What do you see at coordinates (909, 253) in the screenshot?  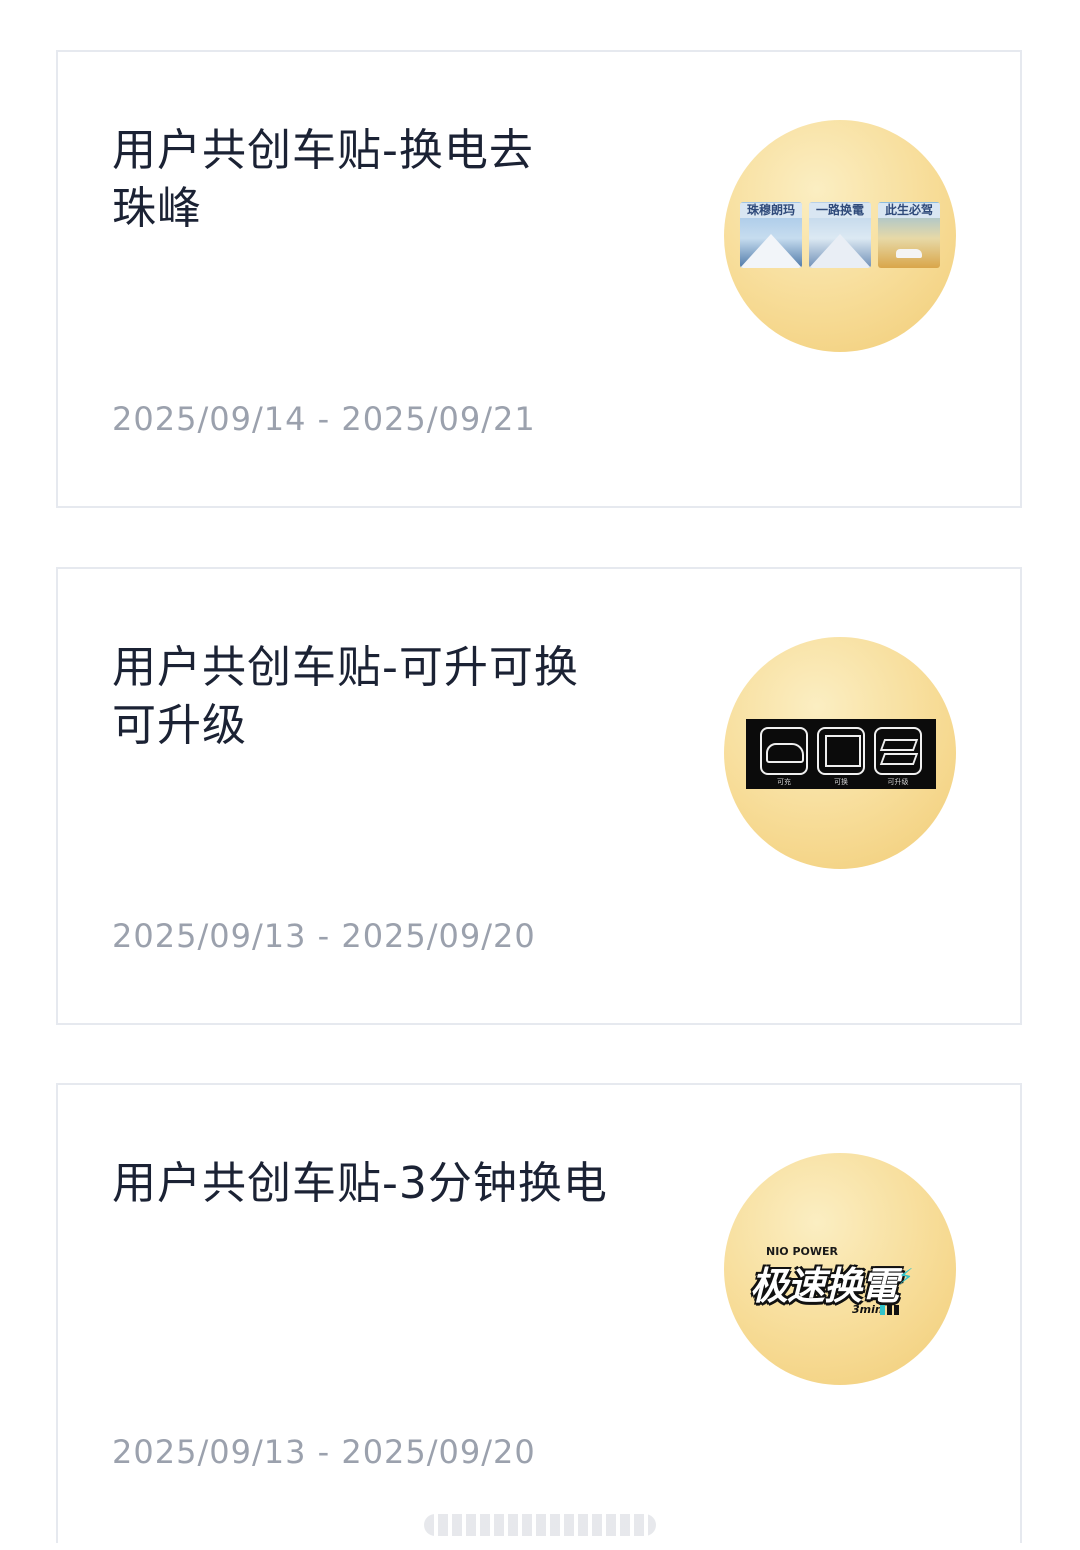 I see `car-icon` at bounding box center [909, 253].